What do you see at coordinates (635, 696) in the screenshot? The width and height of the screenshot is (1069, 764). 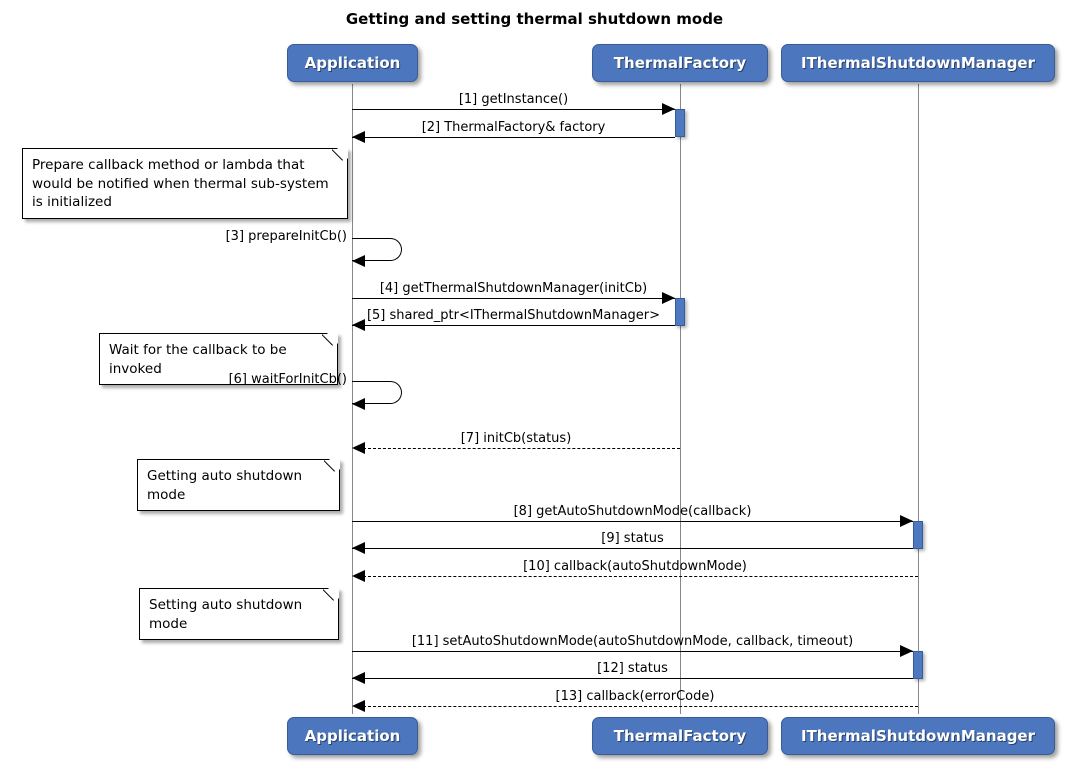 I see `message-13-label: [13] callback(errorCode)` at bounding box center [635, 696].